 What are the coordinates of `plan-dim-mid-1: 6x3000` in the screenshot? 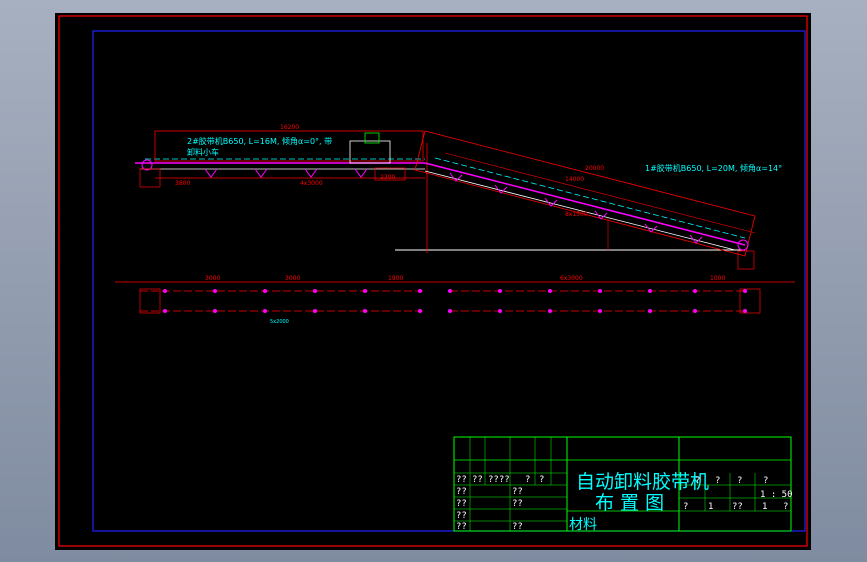 It's located at (571, 278).